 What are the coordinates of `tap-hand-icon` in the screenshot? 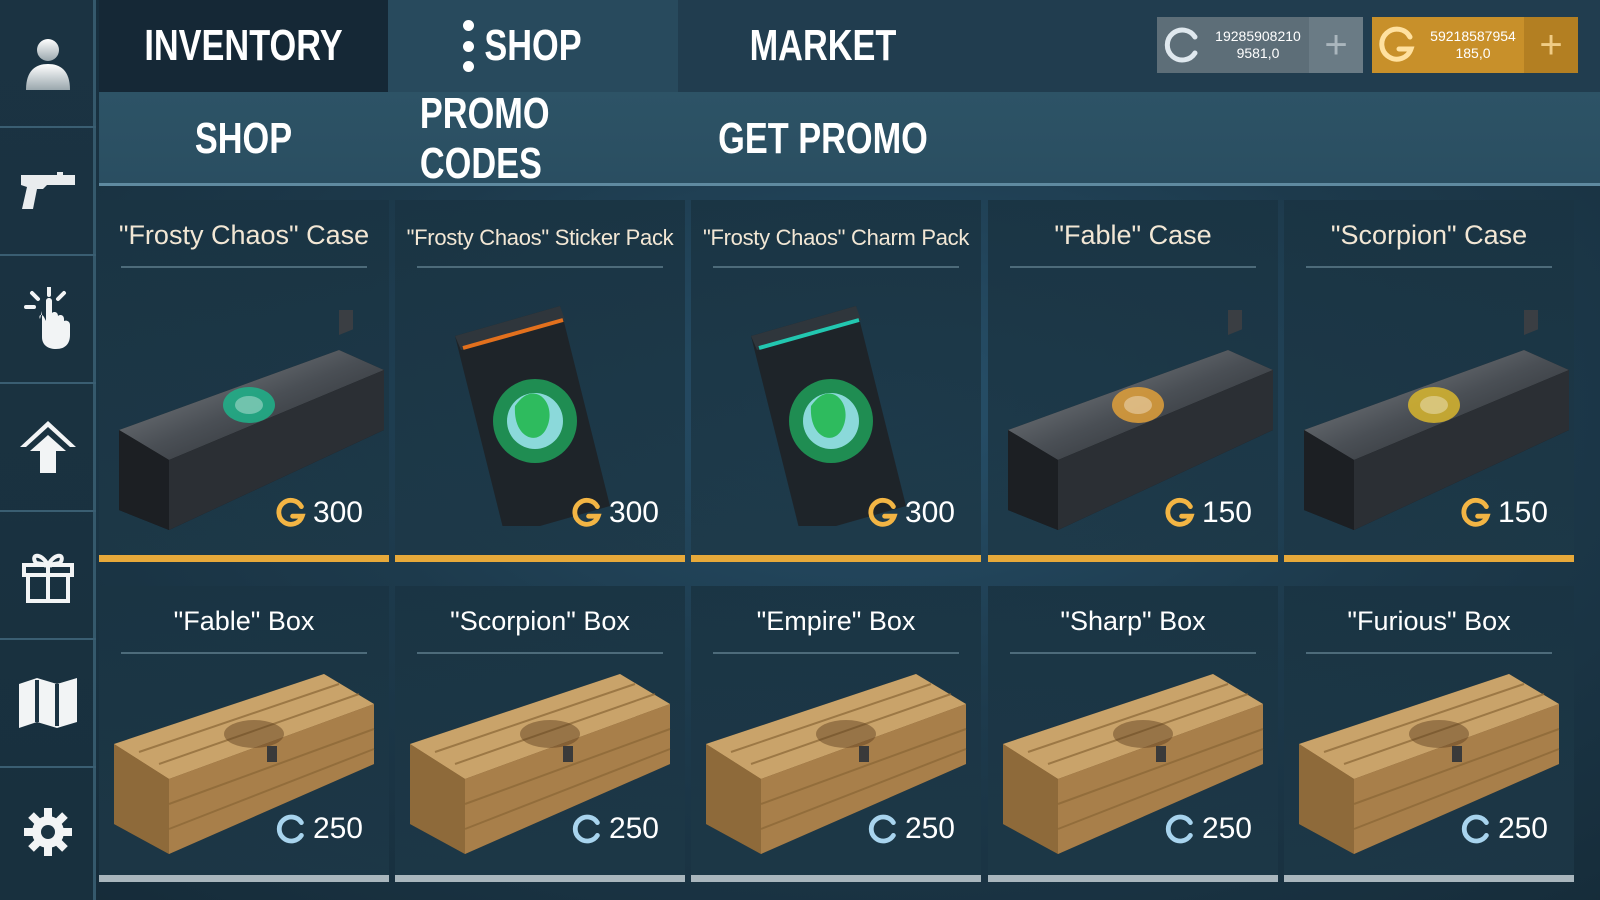 It's located at (47, 318).